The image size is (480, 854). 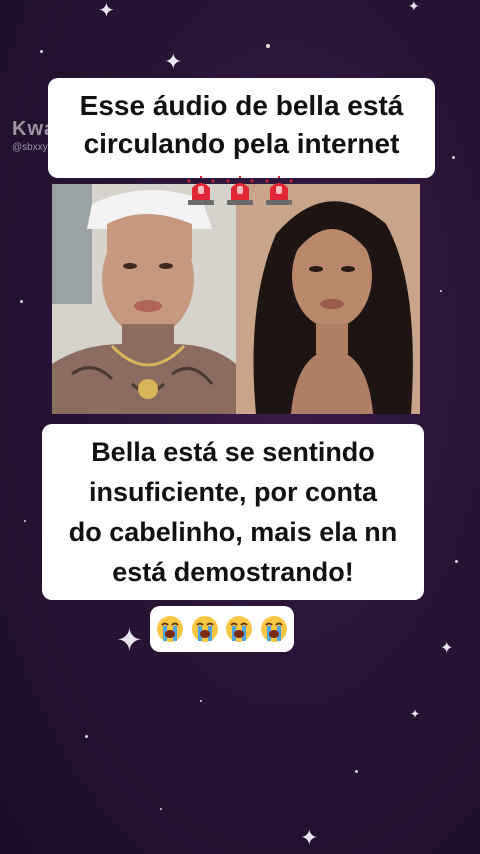 I want to click on caption-line: Bella está se sentindo, so click(x=233, y=452).